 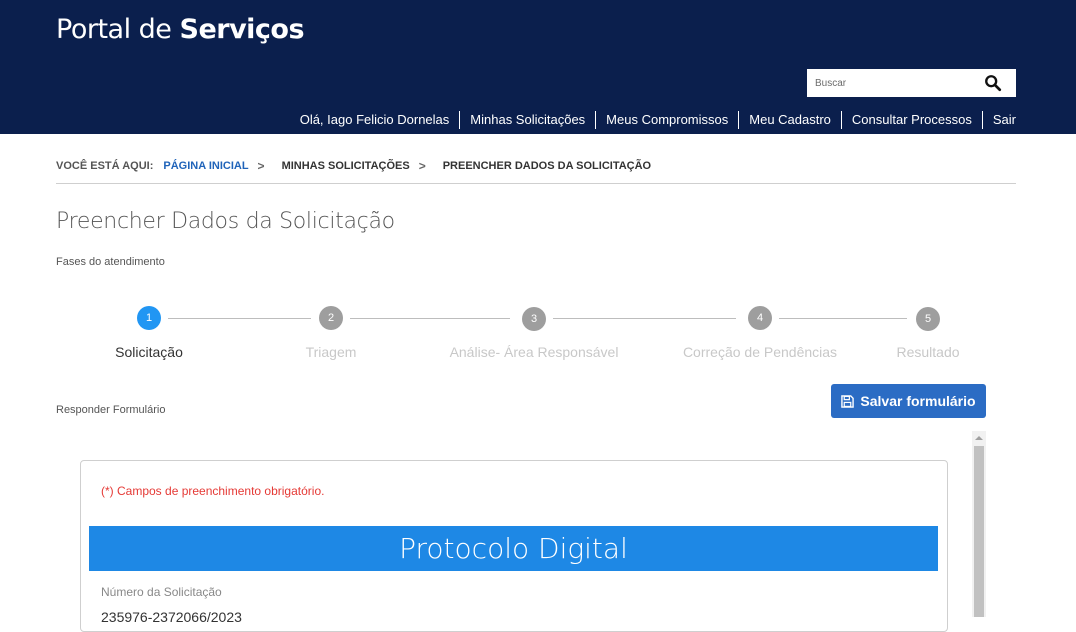 I want to click on step-5-label: Resultado, so click(x=928, y=352).